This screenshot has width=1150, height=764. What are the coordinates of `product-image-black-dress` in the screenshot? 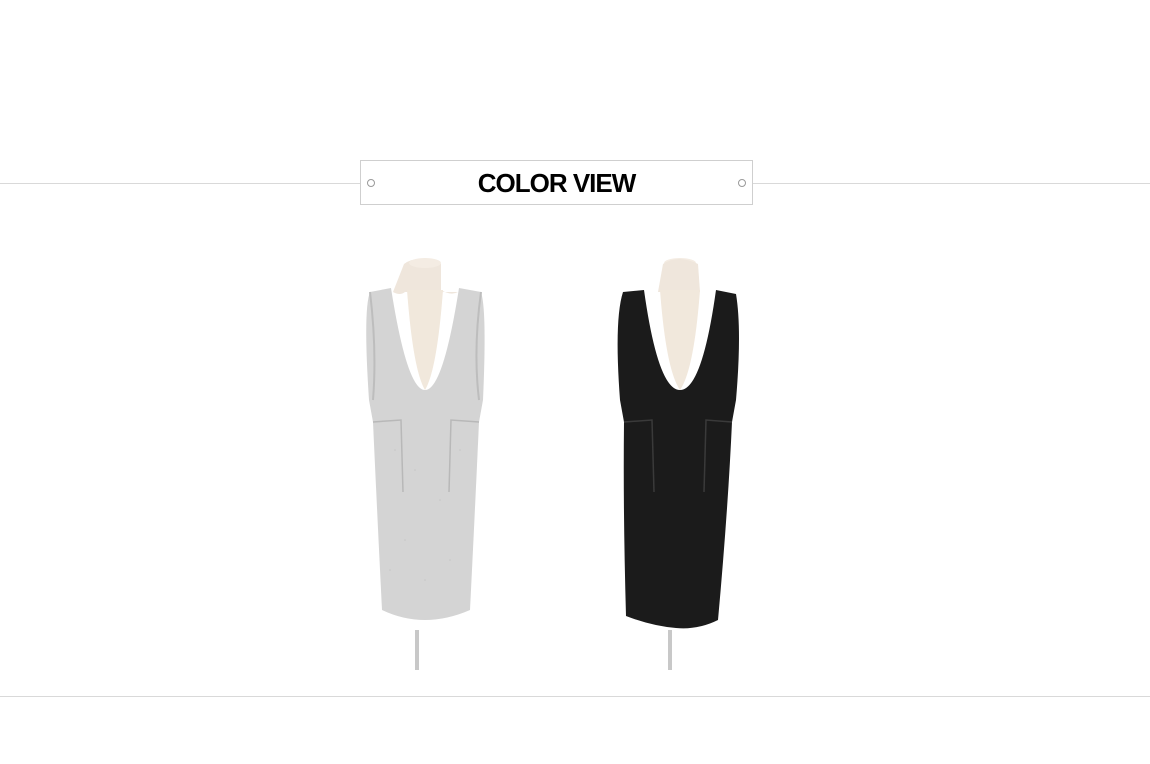 It's located at (678, 460).